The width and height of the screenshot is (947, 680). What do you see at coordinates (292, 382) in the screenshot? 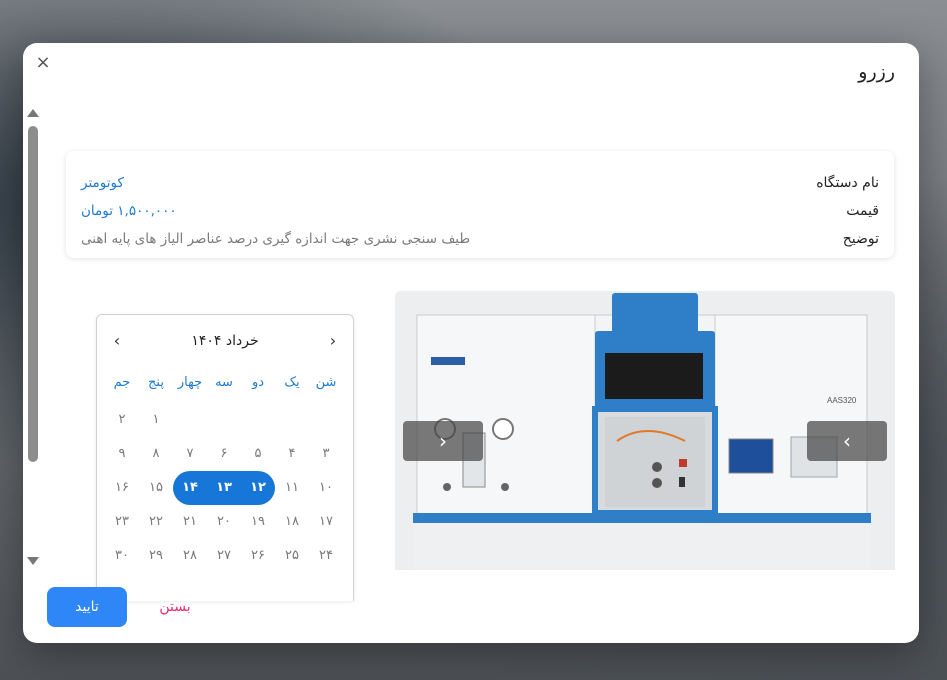
I see `calendar-weekday: یک` at bounding box center [292, 382].